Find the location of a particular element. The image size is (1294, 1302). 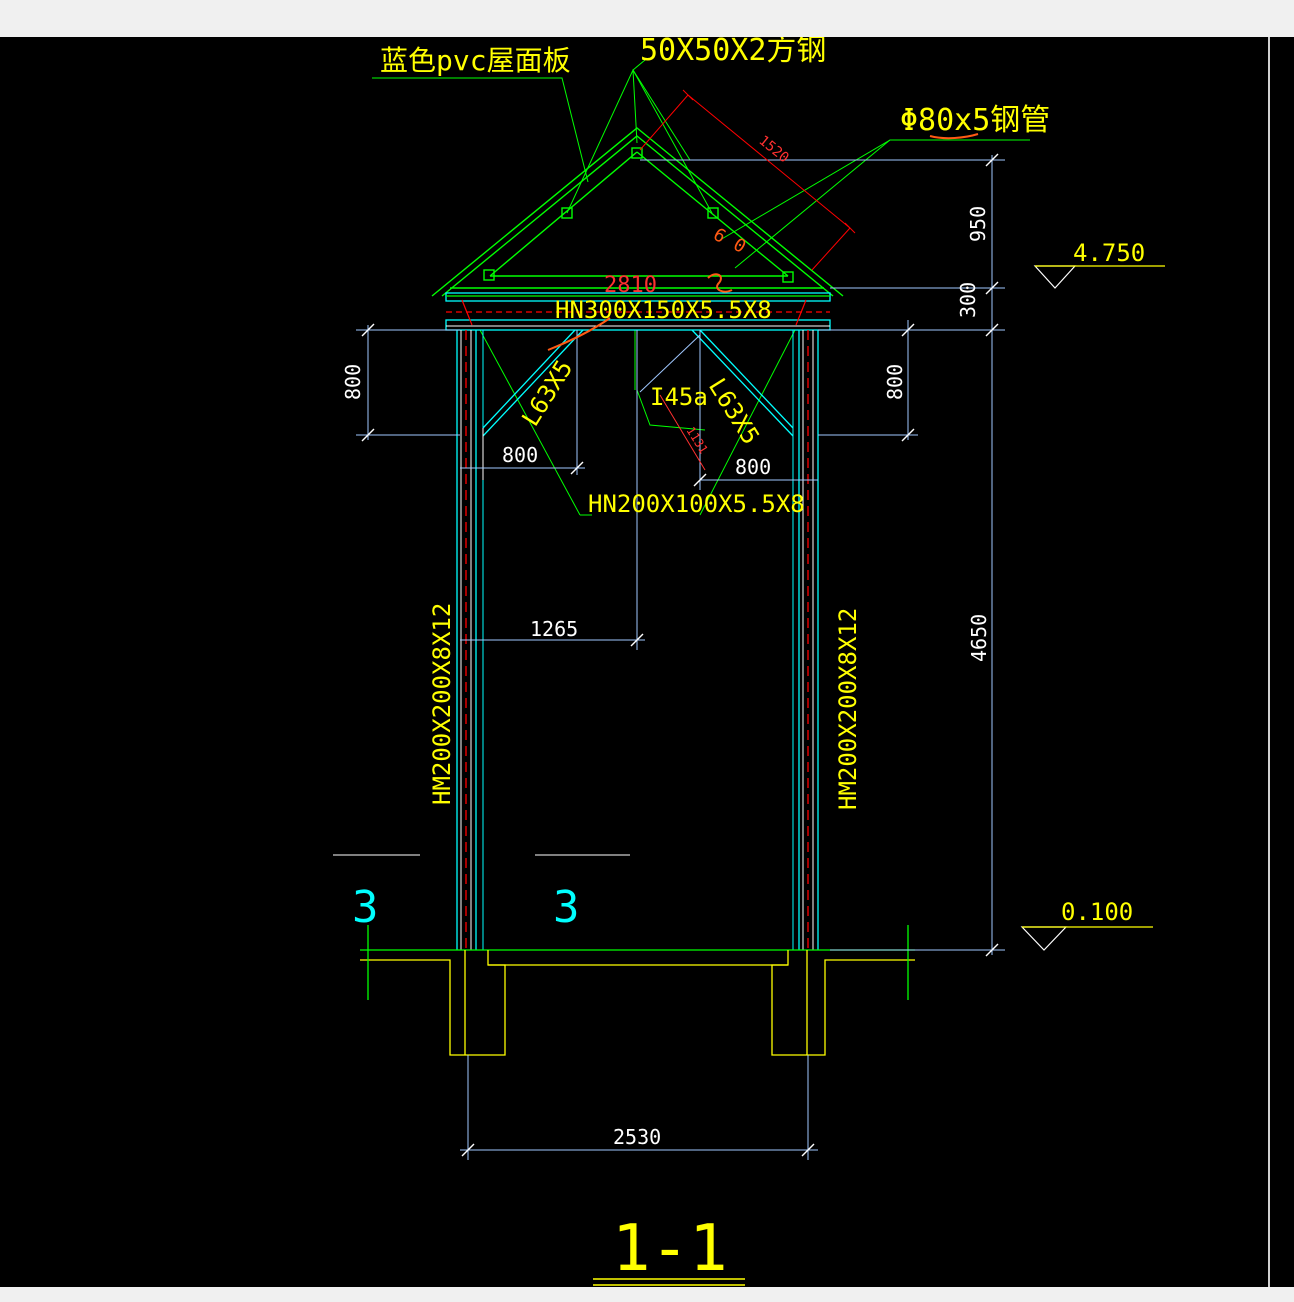

elevation-bottom: 0.100 is located at coordinates (1097, 912).